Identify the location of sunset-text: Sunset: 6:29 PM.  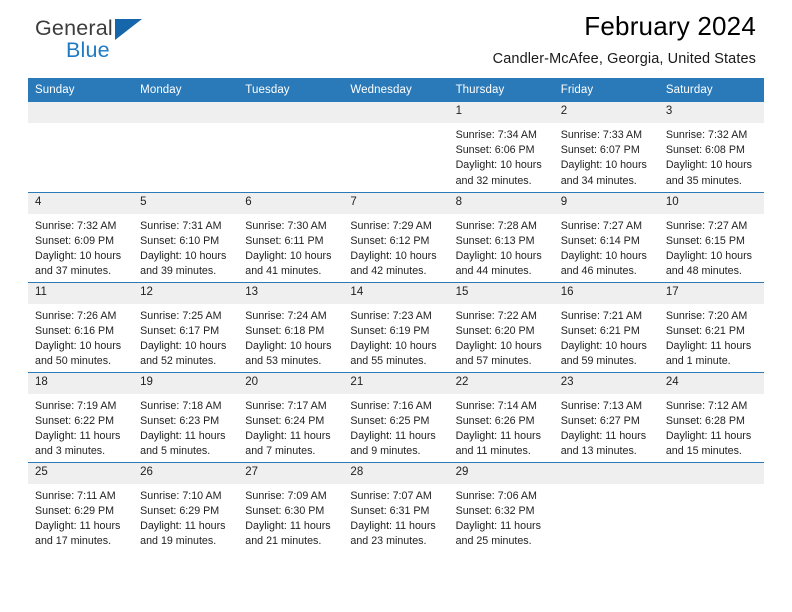
(75, 510).